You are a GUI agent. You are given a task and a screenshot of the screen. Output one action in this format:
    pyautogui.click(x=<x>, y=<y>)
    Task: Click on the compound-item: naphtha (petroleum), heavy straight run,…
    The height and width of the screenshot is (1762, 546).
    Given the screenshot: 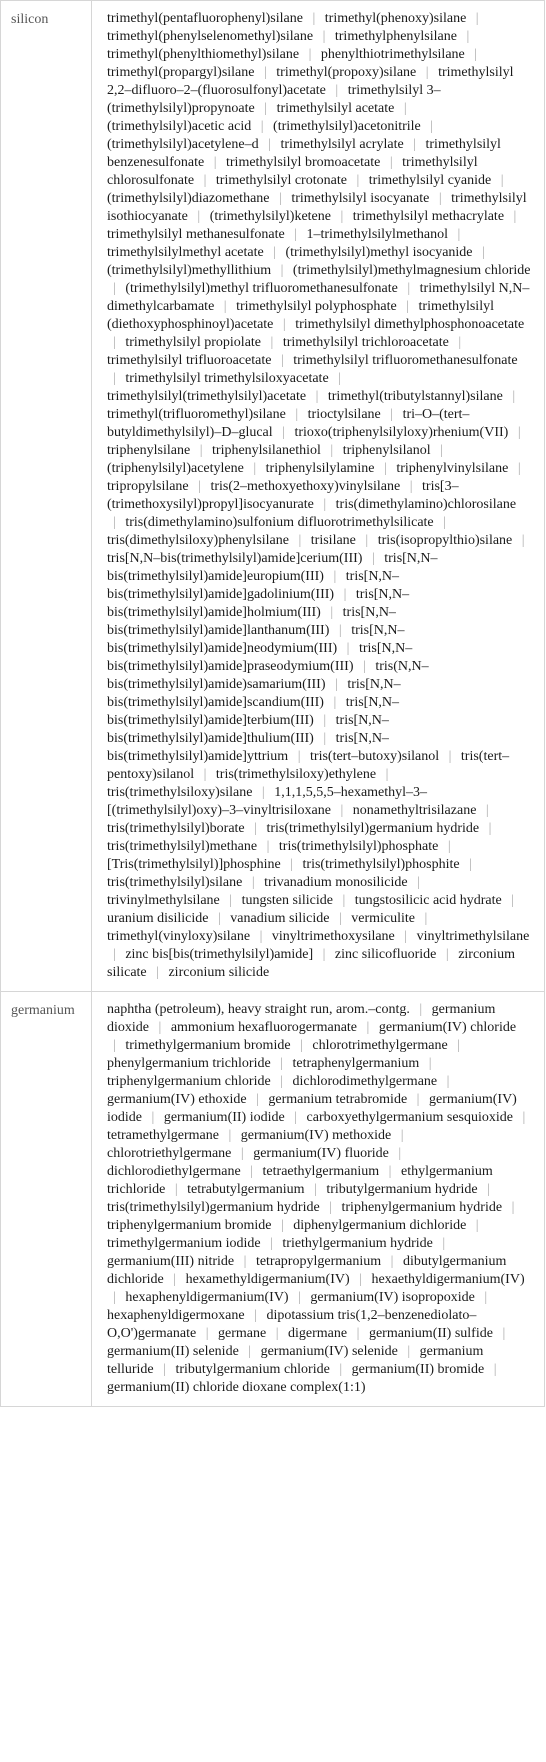 What is the action you would take?
    pyautogui.click(x=258, y=1009)
    